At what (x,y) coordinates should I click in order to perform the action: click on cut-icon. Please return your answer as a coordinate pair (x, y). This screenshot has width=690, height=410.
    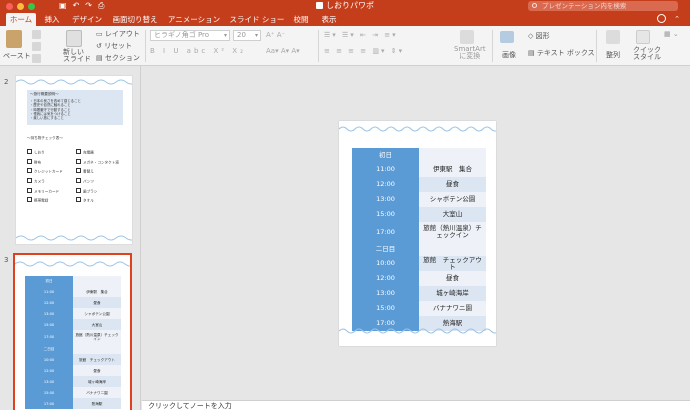
    Looking at the image, I should click on (36, 34).